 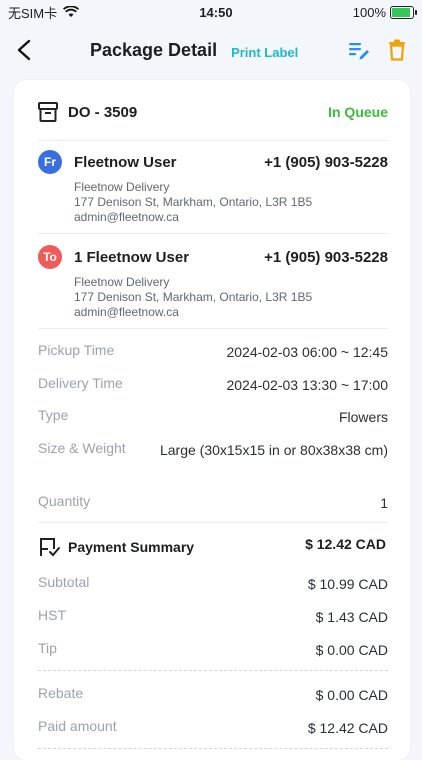 I want to click on detail-label: Delivery Time, so click(x=80, y=383).